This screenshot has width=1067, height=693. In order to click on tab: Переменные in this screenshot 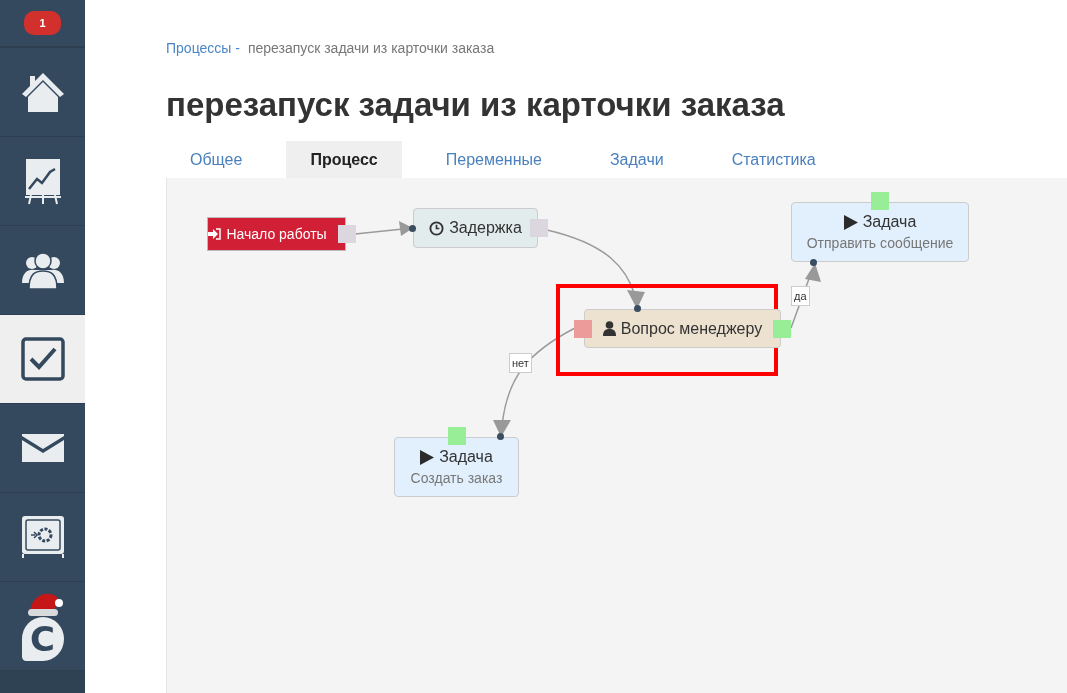, I will do `click(493, 159)`.